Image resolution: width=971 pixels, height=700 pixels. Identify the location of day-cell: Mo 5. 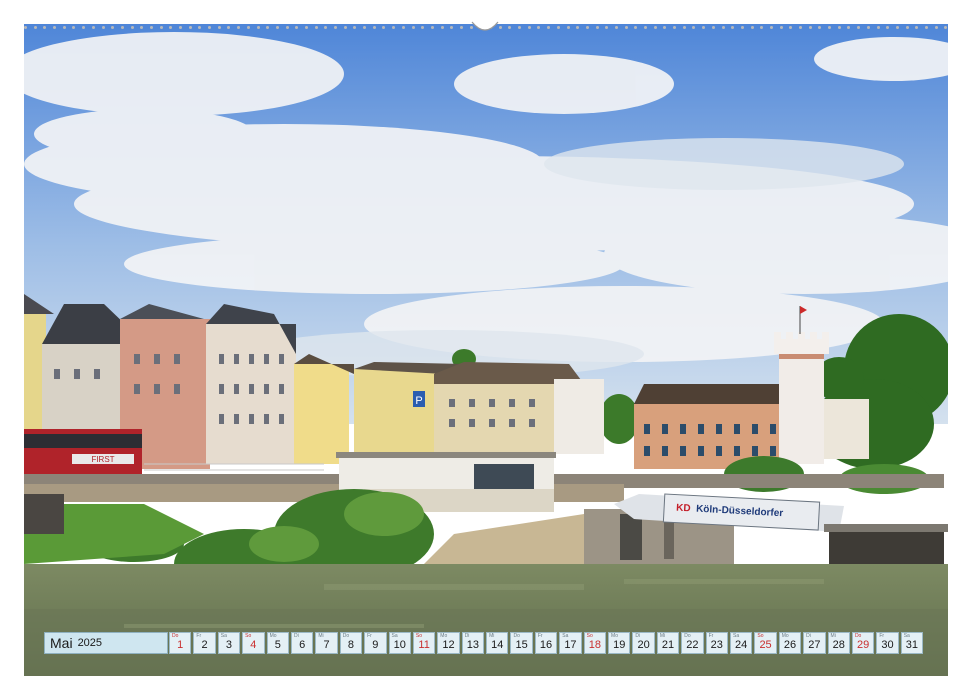
(277, 643).